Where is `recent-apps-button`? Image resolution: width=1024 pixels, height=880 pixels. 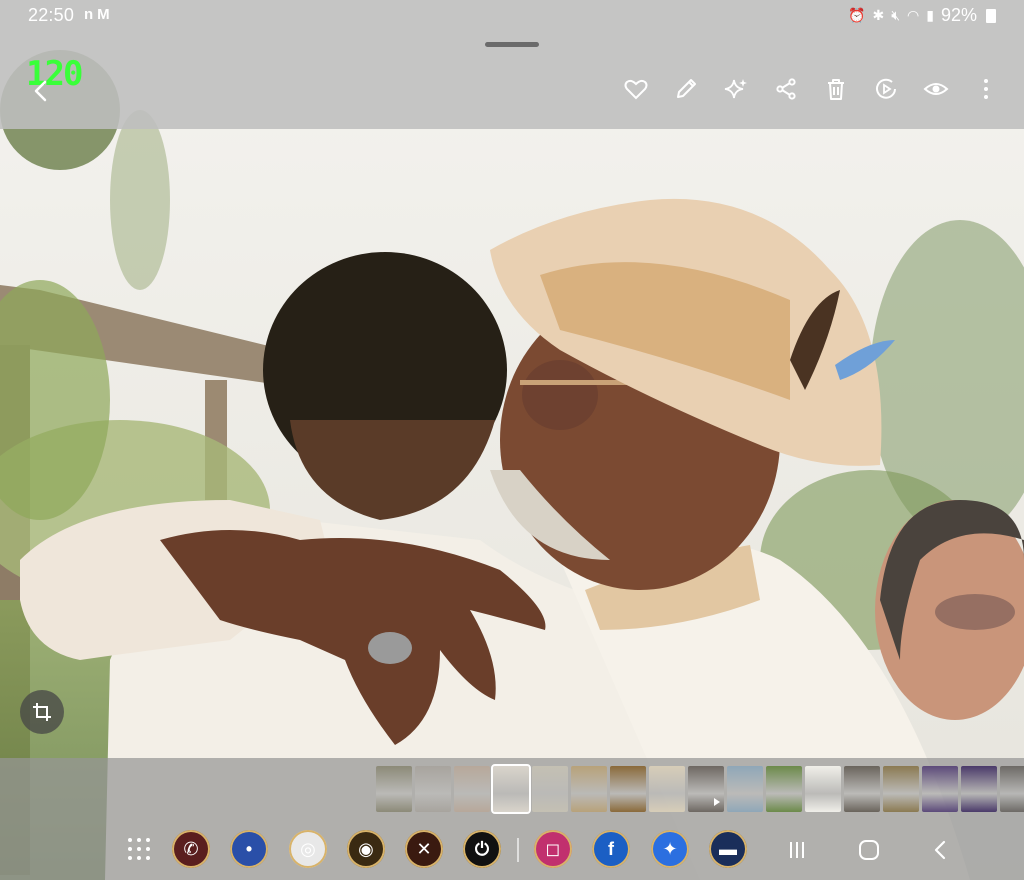 recent-apps-button is located at coordinates (797, 850).